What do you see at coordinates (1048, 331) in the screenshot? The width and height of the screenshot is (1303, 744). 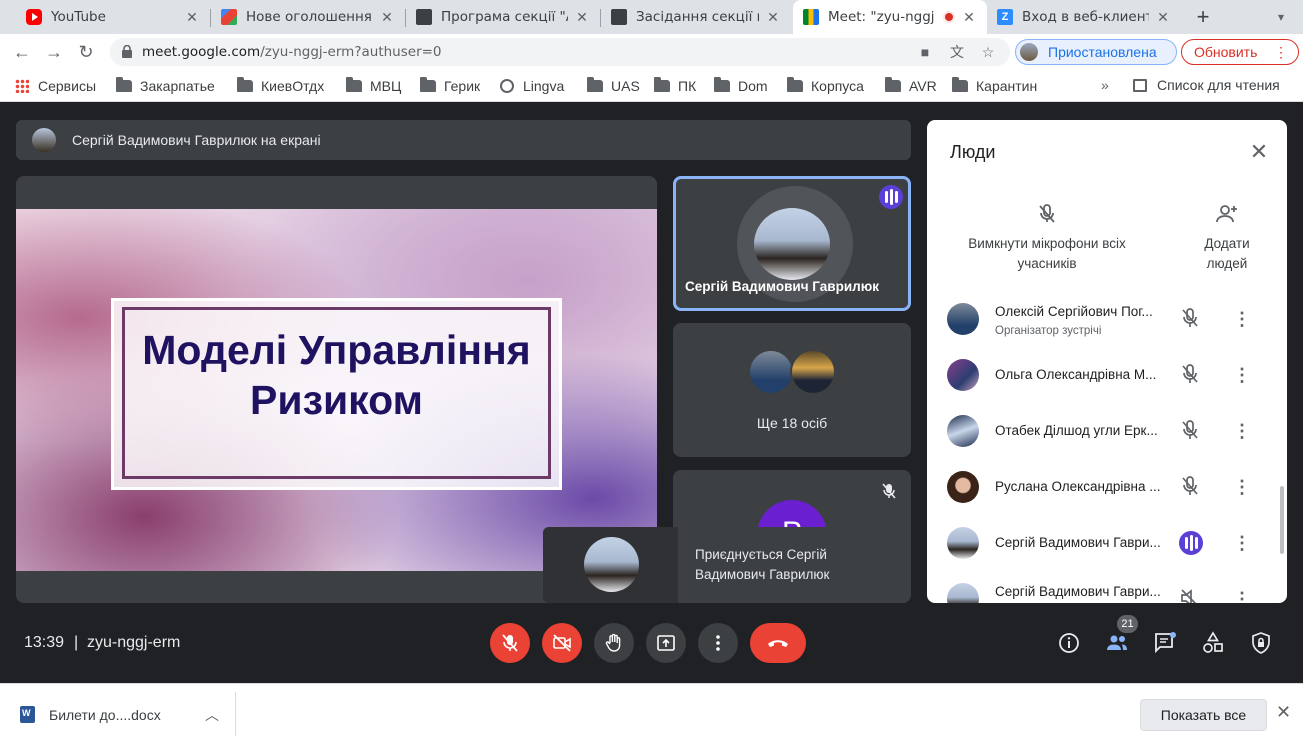 I see `participant-role: Організатор зустрічі` at bounding box center [1048, 331].